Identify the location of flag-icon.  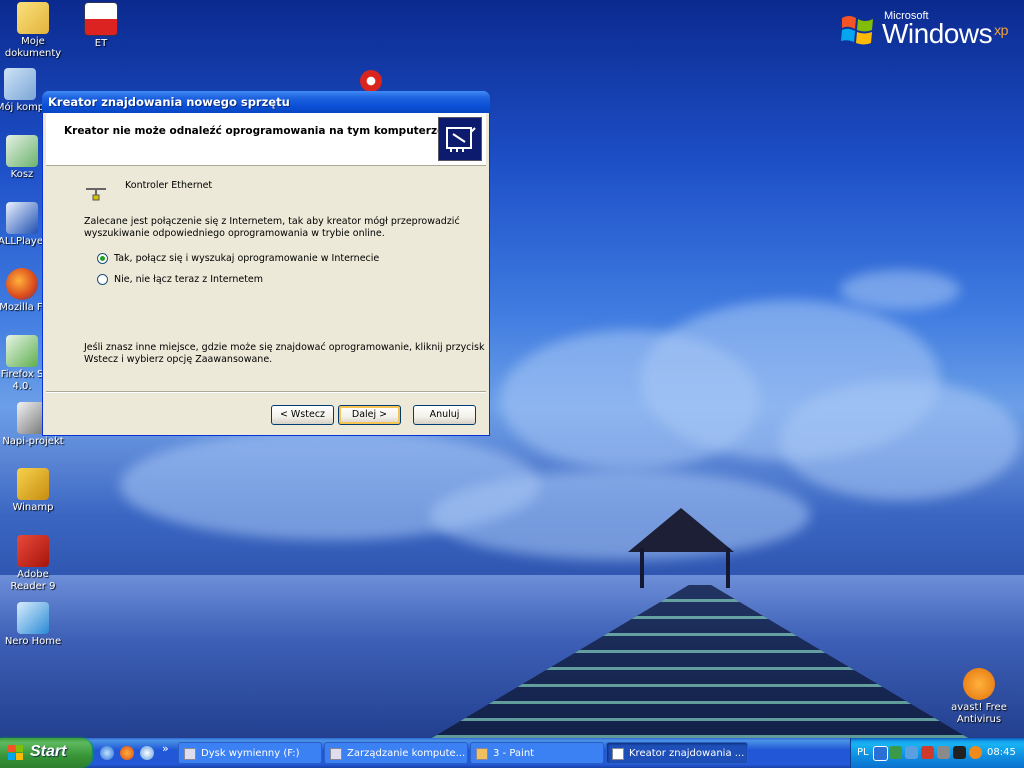
(101, 19).